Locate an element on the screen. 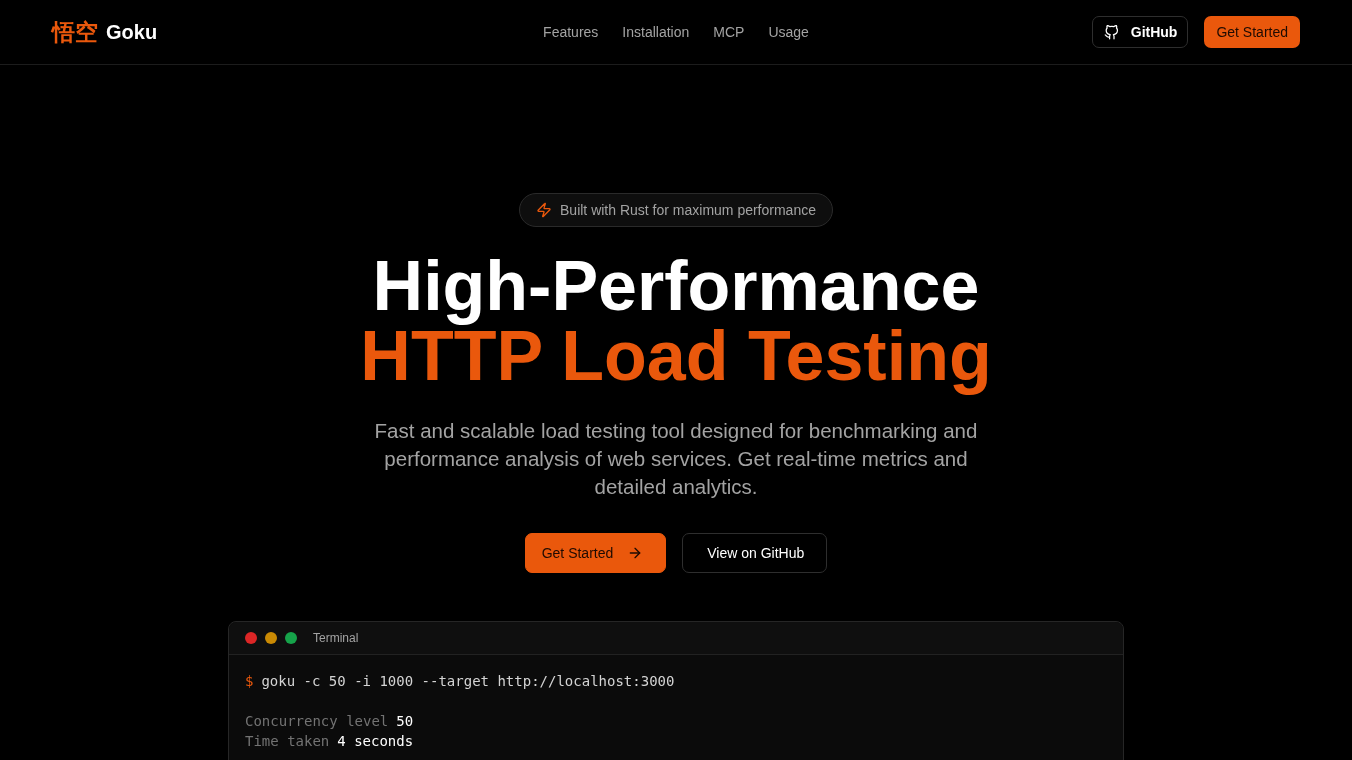  nav-link: Features is located at coordinates (571, 32).